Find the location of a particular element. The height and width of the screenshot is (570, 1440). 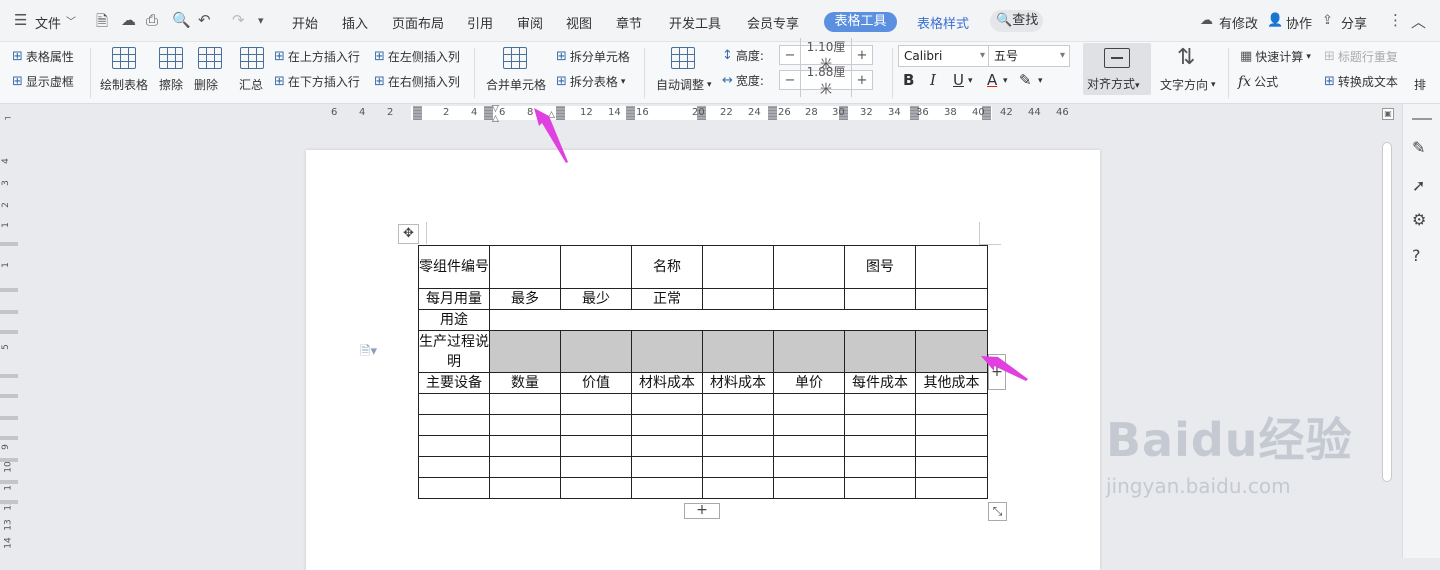

text-direction-button: 文字方向 ▾ is located at coordinates (1188, 84).